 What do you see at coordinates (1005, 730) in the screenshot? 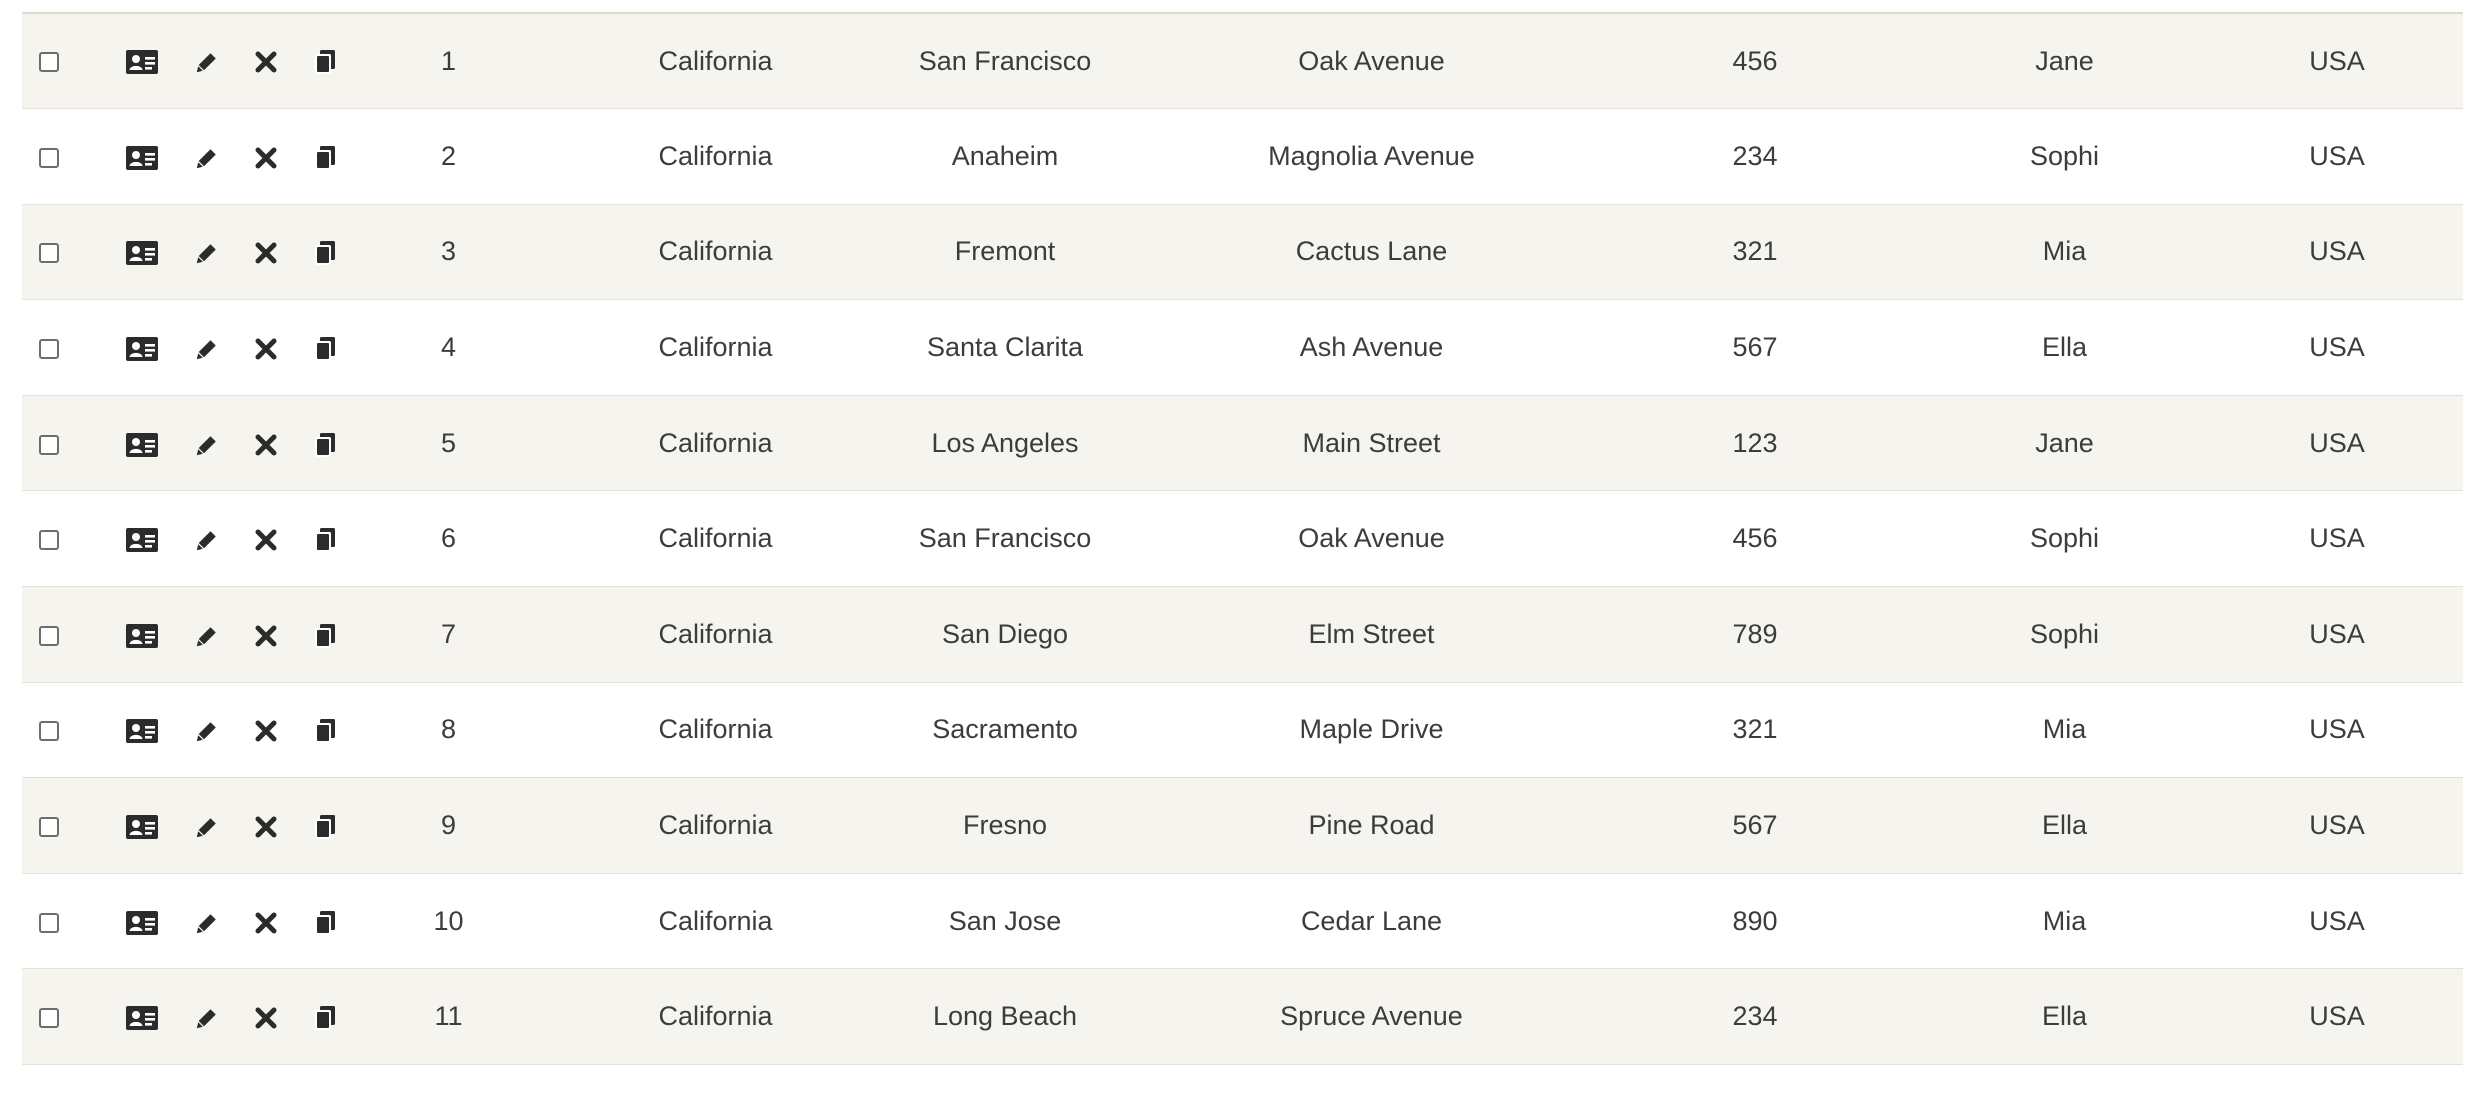
I see `cell-city: Sacramento` at bounding box center [1005, 730].